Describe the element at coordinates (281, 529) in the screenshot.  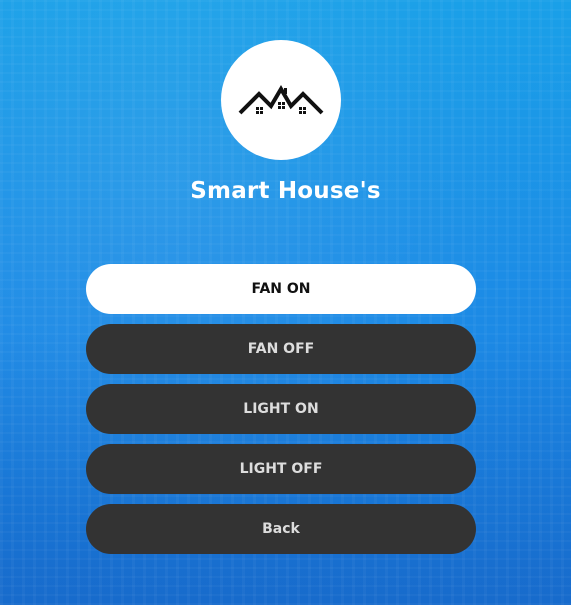
I see `back-button: Back` at that location.